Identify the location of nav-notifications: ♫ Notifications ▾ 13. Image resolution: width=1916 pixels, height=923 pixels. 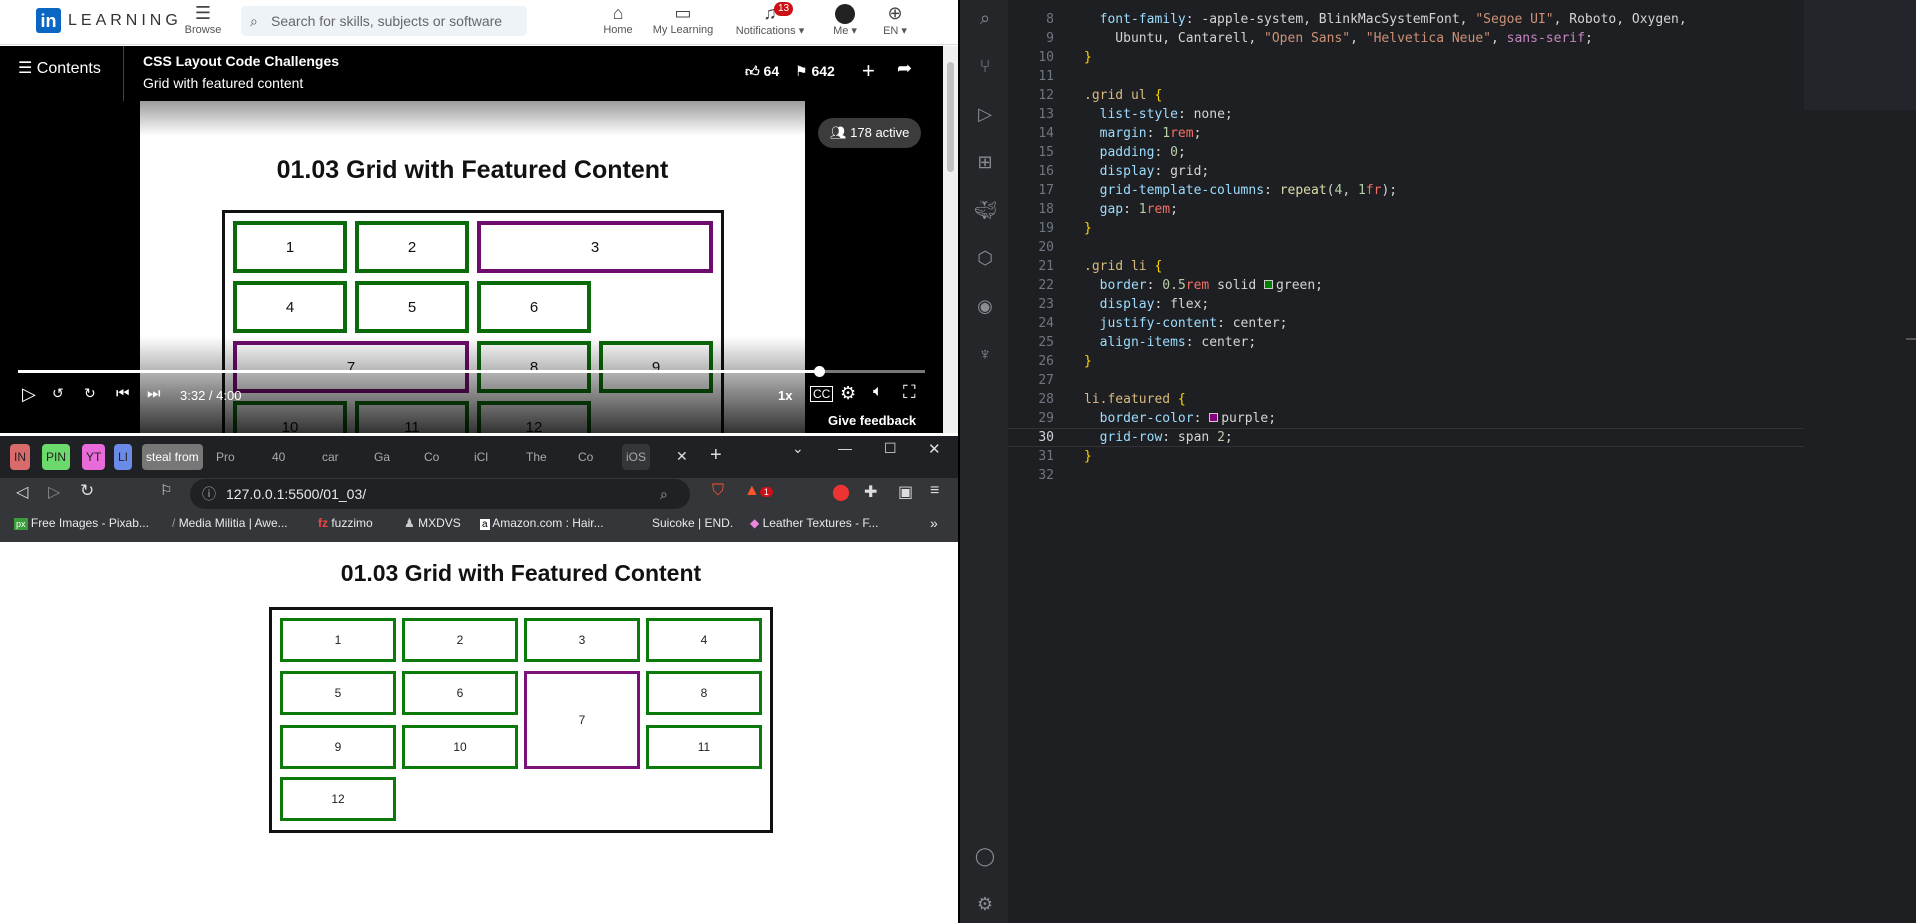
(770, 19).